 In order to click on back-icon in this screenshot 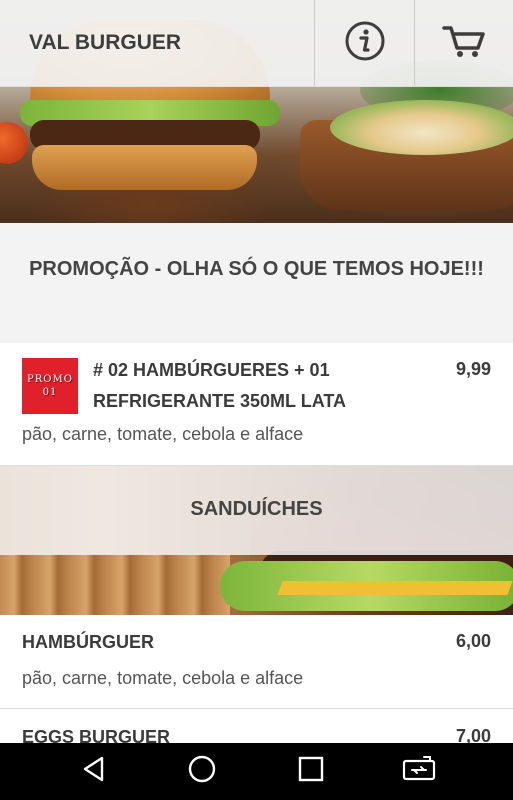, I will do `click(94, 771)`.